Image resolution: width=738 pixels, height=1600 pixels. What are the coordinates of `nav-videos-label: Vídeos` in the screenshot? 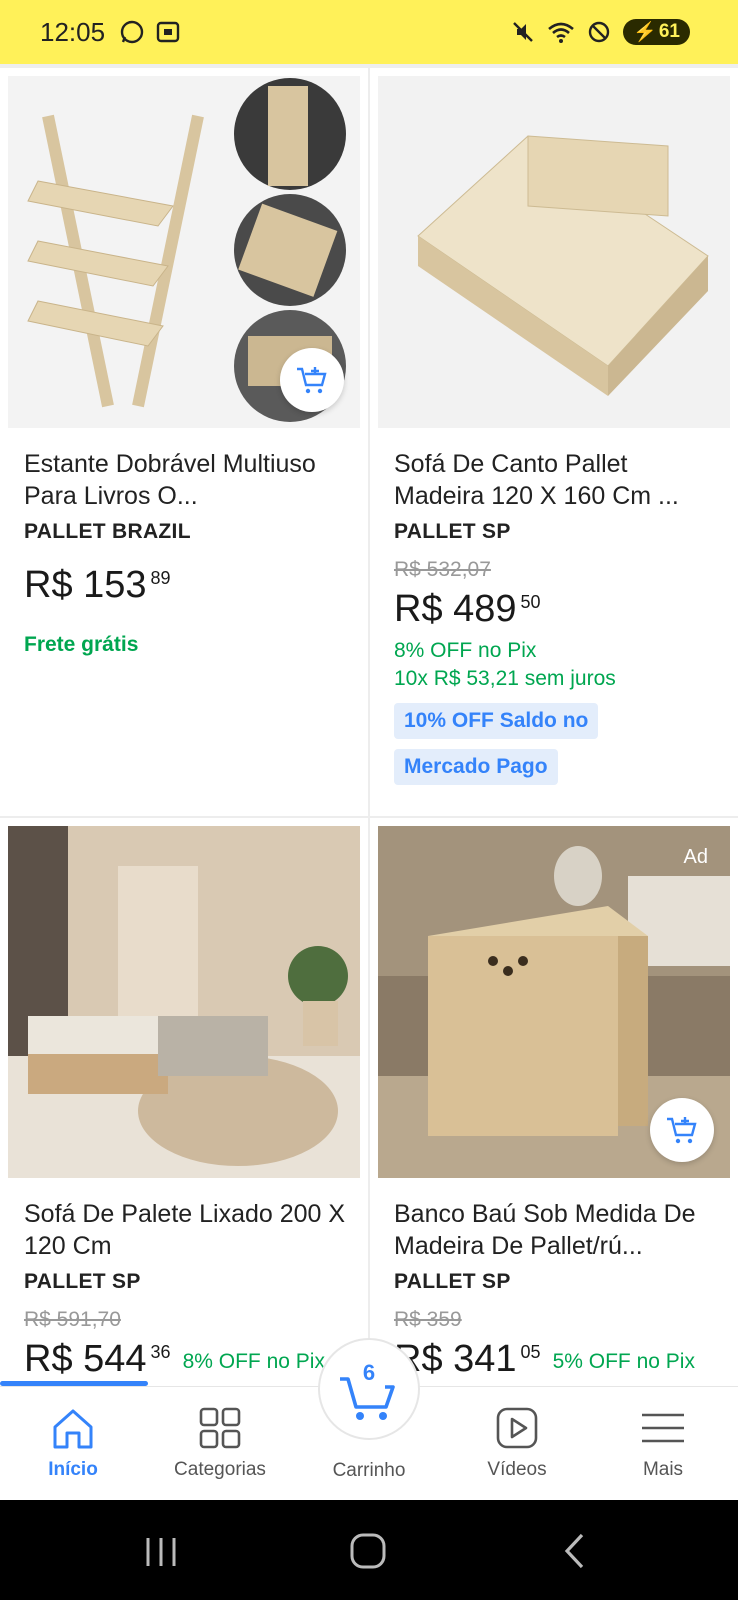 It's located at (517, 1469).